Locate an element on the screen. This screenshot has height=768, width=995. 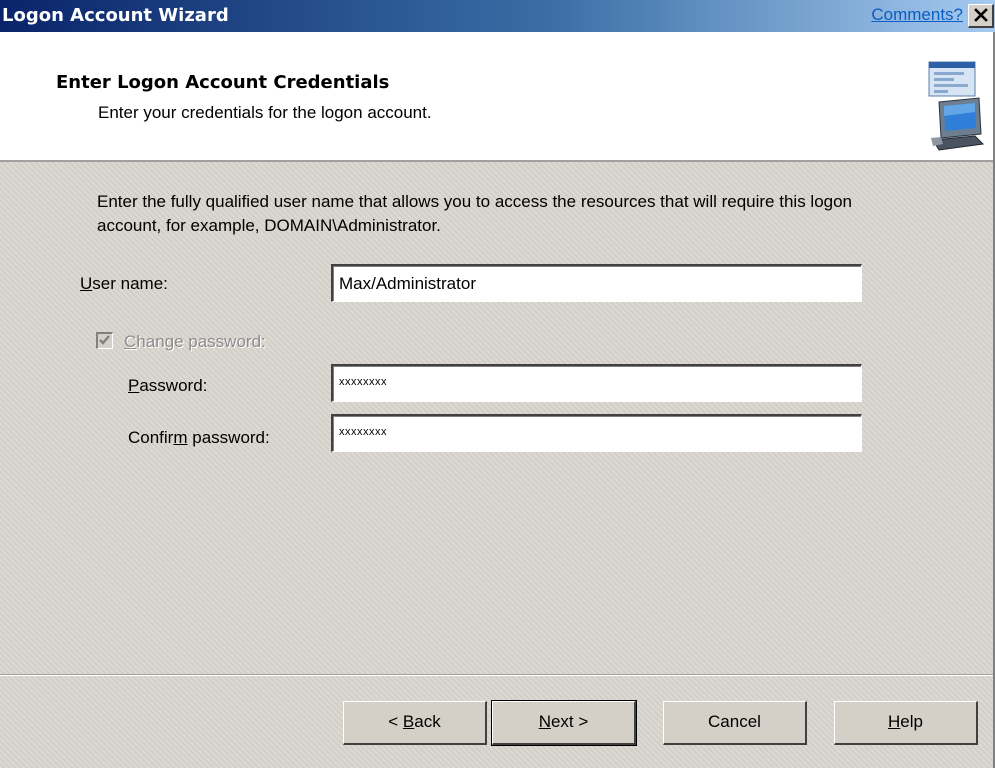
password-label: Password: is located at coordinates (167, 386).